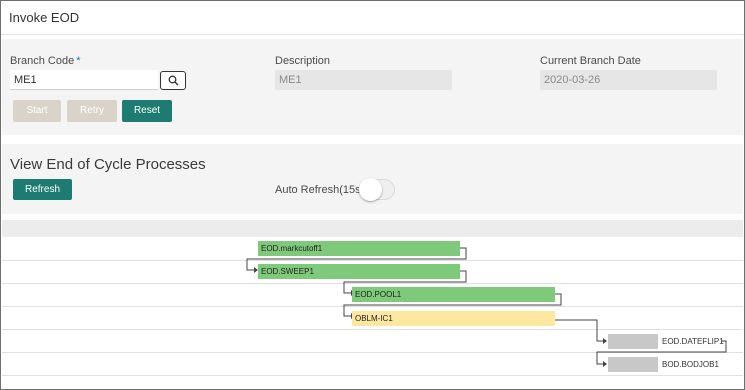  What do you see at coordinates (37, 111) in the screenshot?
I see `start-button: Start` at bounding box center [37, 111].